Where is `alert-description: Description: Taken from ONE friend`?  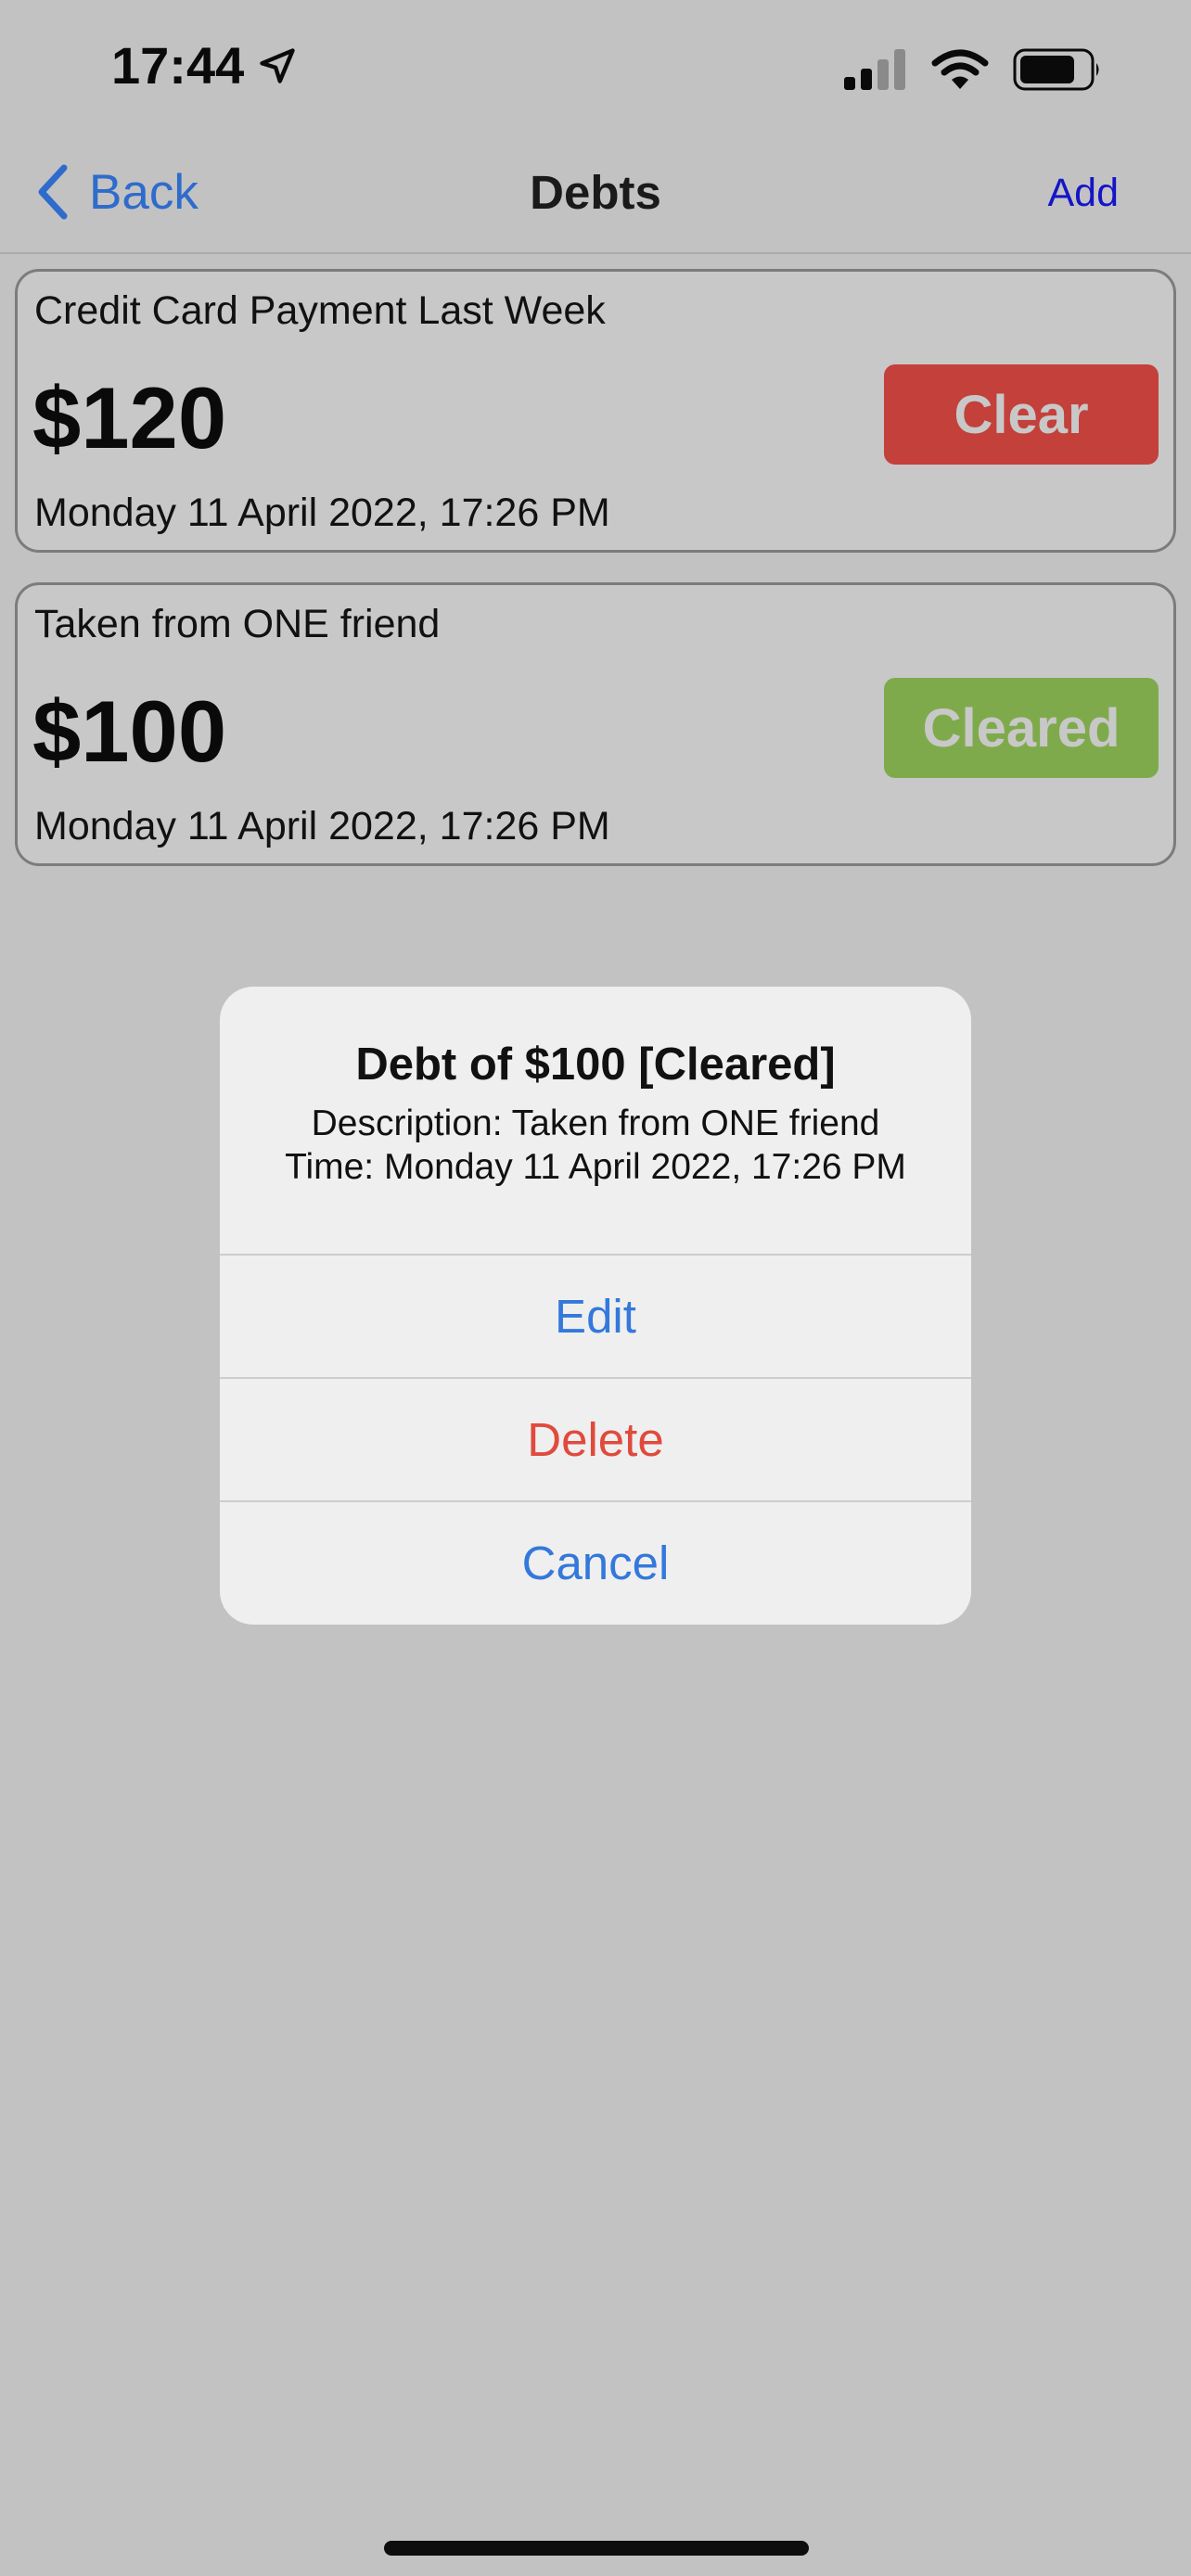
alert-description: Description: Taken from ONE friend is located at coordinates (595, 1123).